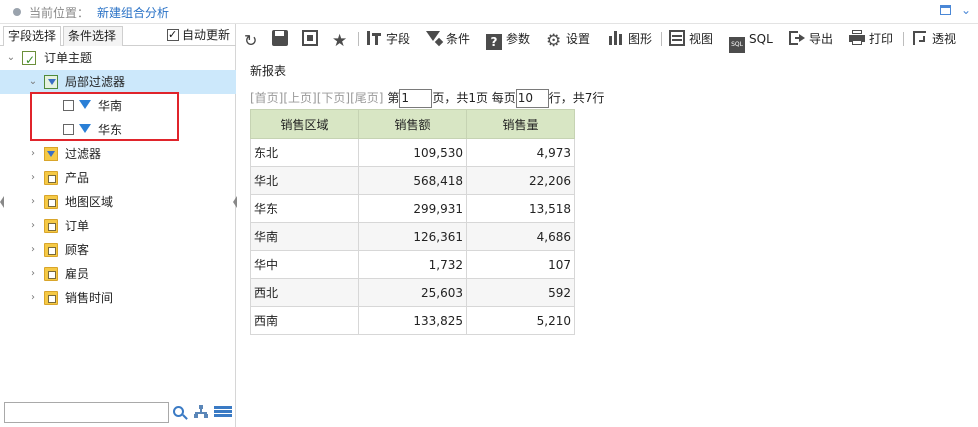 This screenshot has height=427, width=978. Describe the element at coordinates (304, 320) in the screenshot. I see `cell-region: 西南` at that location.